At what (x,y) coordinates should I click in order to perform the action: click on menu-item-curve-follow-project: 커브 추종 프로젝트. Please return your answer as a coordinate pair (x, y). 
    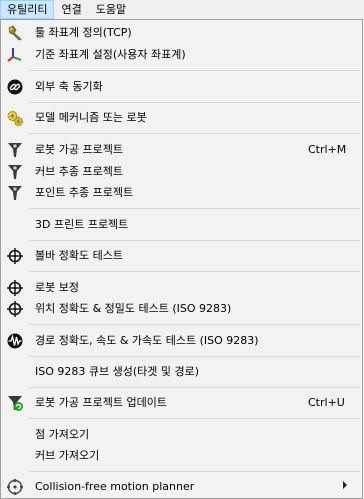
    Looking at the image, I should click on (181, 172).